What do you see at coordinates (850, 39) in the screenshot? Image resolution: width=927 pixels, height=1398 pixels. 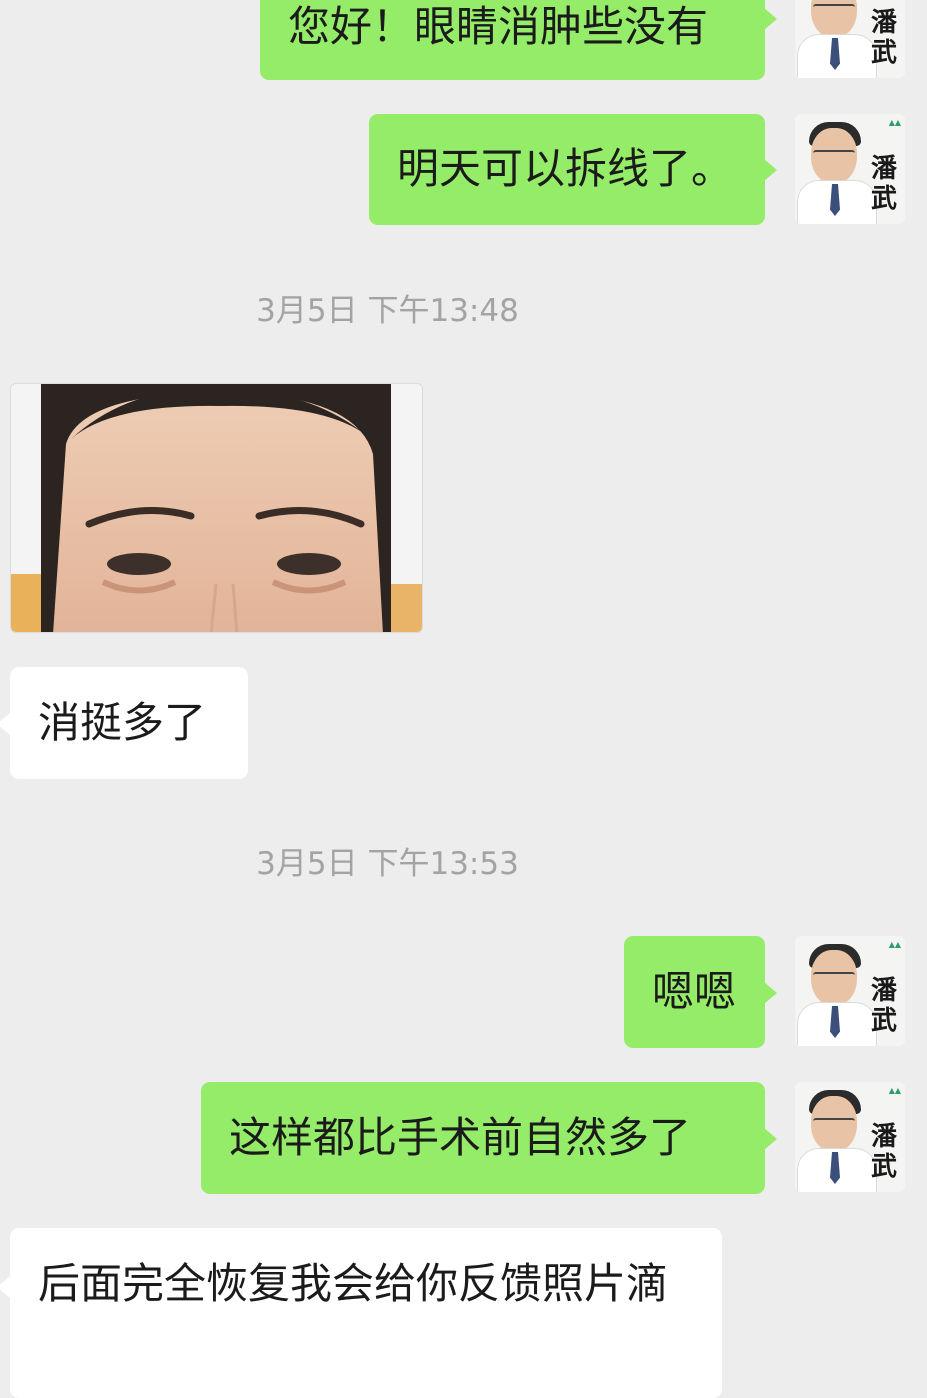 I see `doctor-avatar: 潘武` at bounding box center [850, 39].